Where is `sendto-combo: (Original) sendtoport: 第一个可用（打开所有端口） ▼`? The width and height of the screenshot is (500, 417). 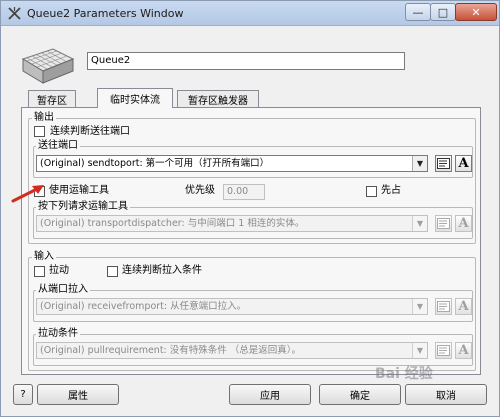
sendto-combo: (Original) sendtoport: 第一个可用（打开所有端口） ▼ is located at coordinates (232, 163).